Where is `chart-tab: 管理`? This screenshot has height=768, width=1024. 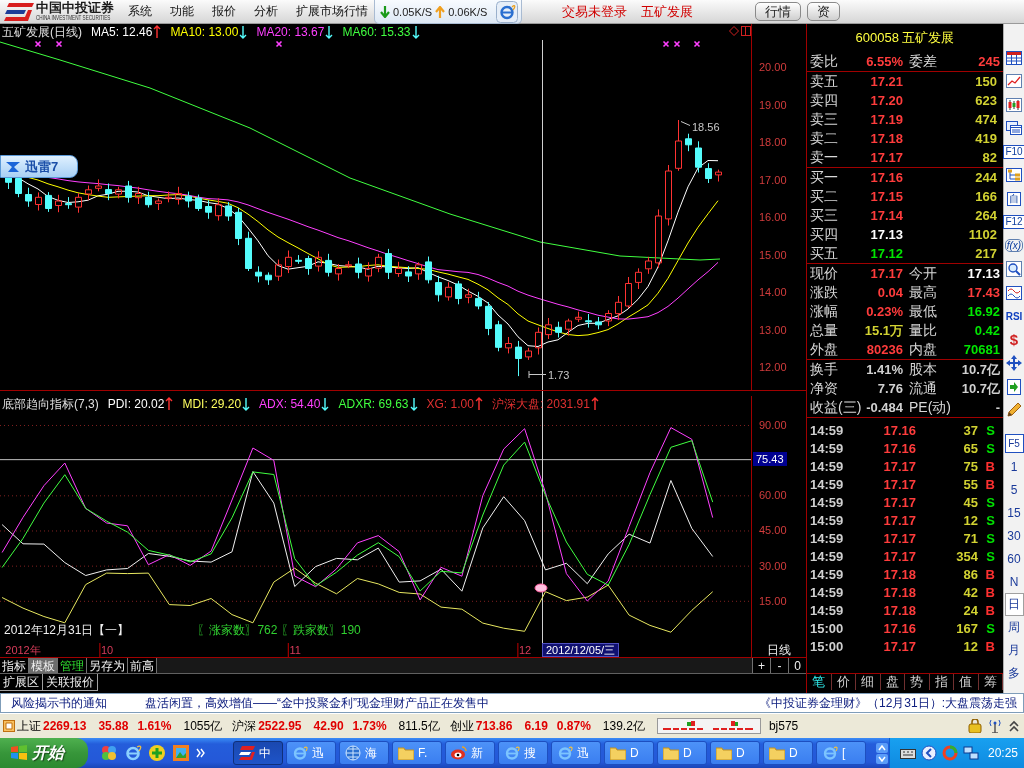 chart-tab: 管理 is located at coordinates (72, 665).